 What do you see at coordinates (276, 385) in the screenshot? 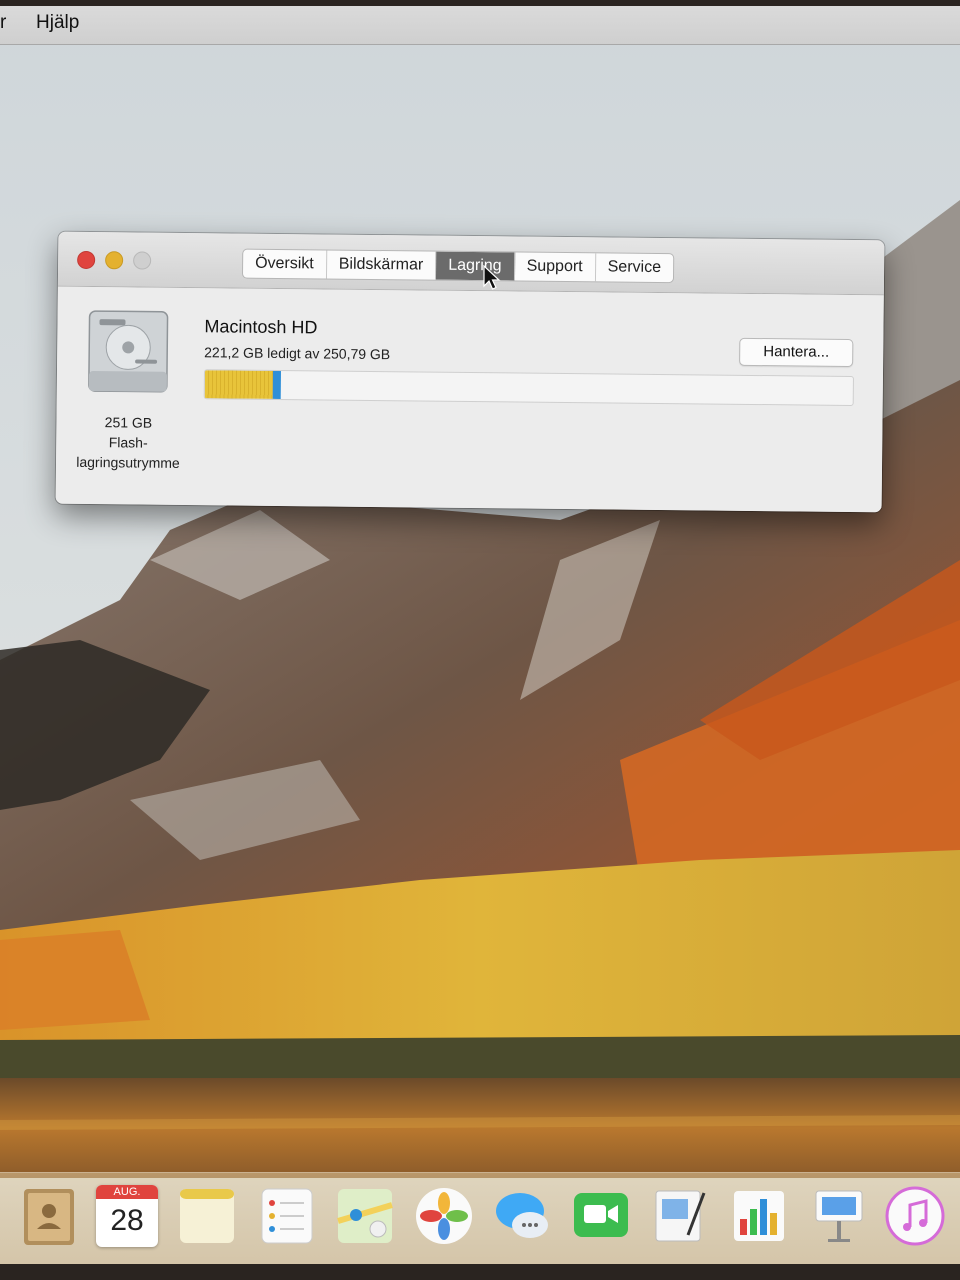
I see `storage-other-segment` at bounding box center [276, 385].